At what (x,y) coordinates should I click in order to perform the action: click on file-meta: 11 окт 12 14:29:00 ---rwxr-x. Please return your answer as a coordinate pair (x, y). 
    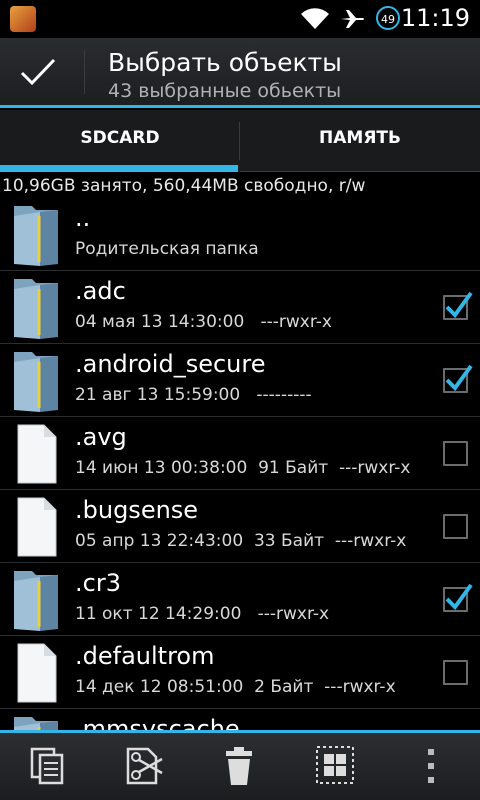
    Looking at the image, I should click on (202, 614).